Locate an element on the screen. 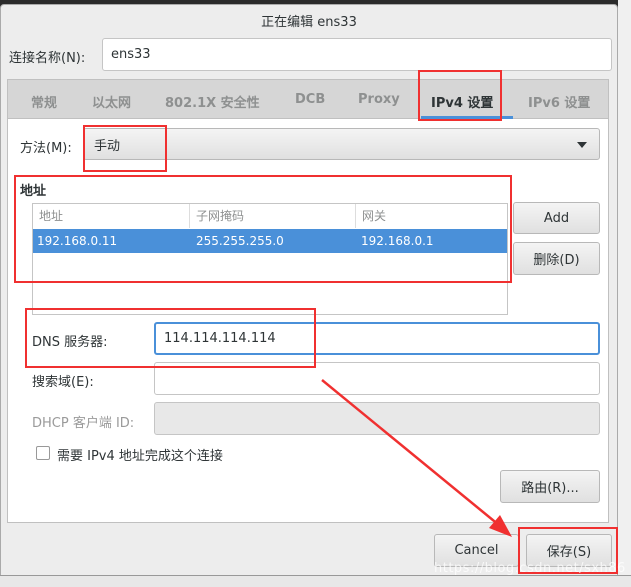 The image size is (631, 587). watermark: https://blog.csdn.net/sxh86 is located at coordinates (530, 568).